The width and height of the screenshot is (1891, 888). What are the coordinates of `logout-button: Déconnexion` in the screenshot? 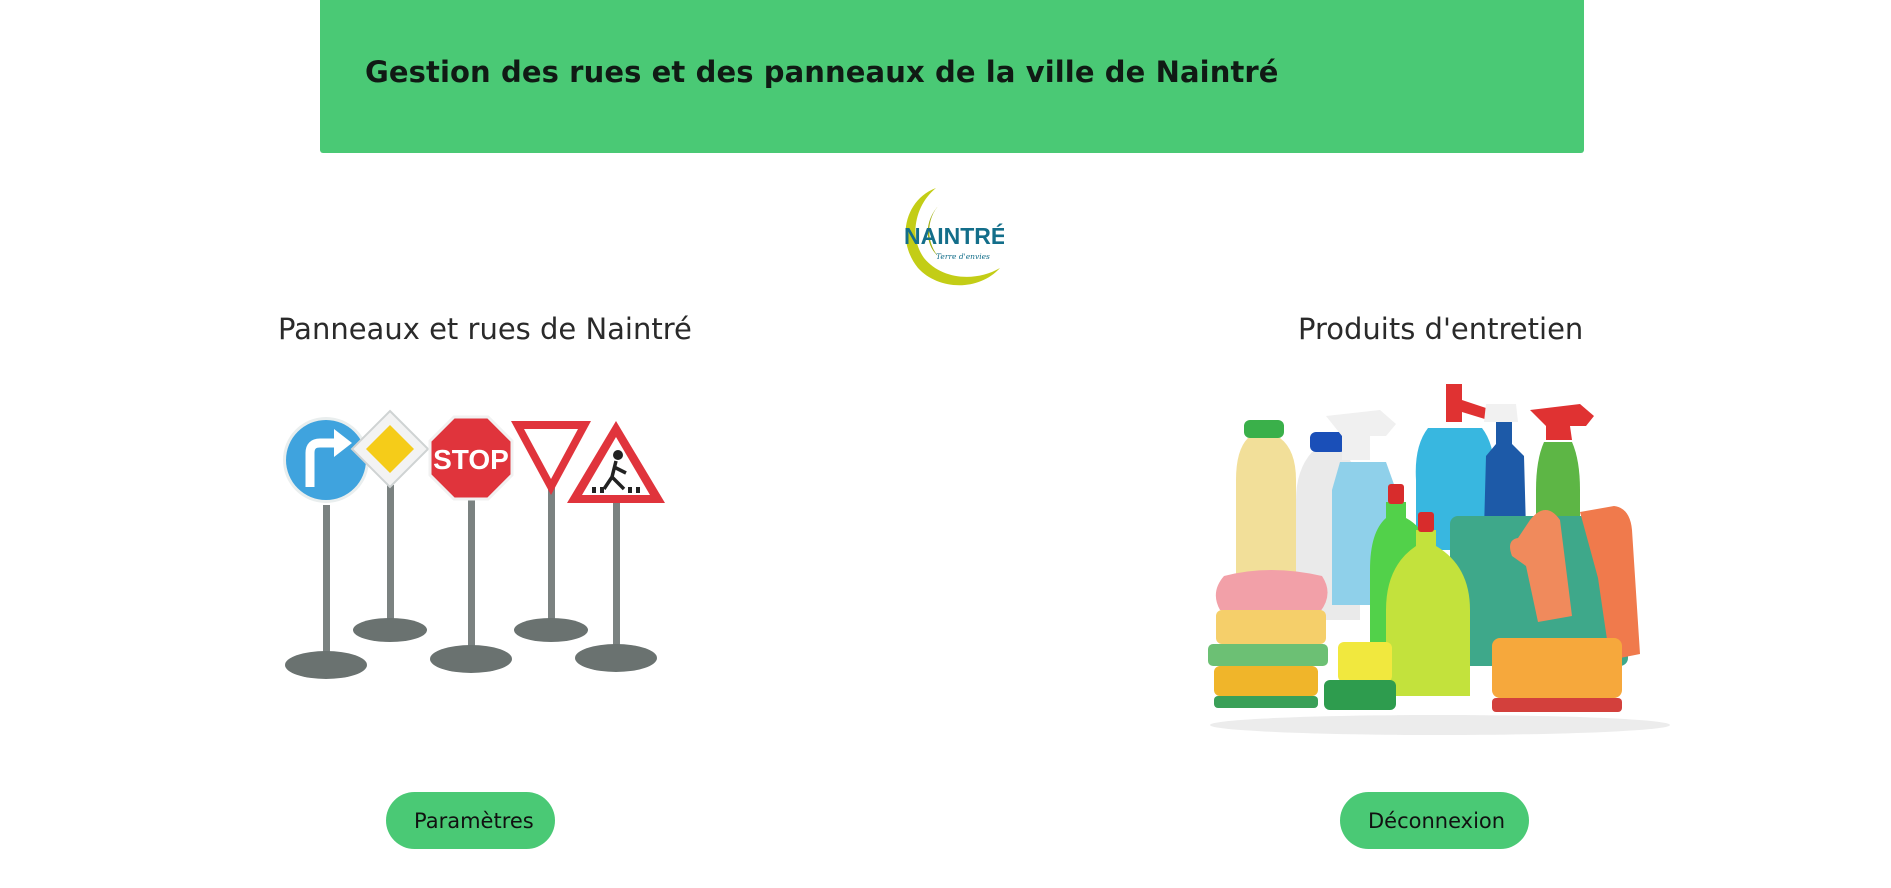 It's located at (1434, 820).